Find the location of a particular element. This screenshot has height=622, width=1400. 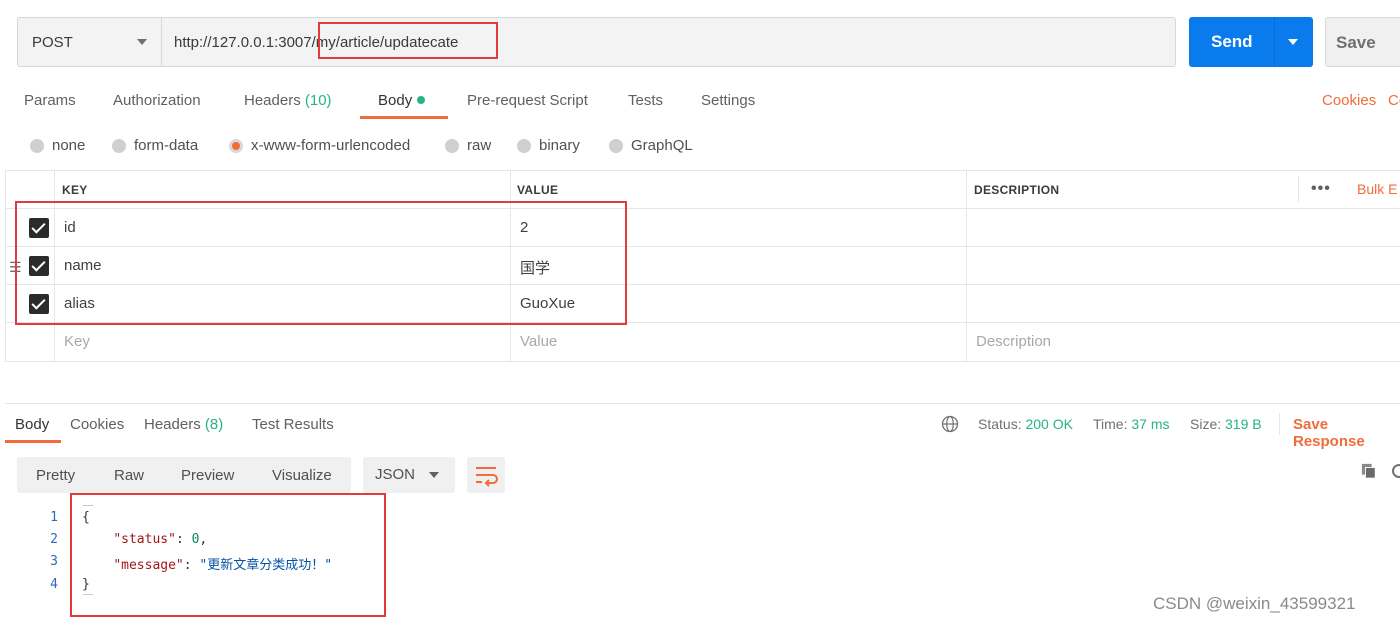

radio-urlencoded-label: x-www-form-urlencoded is located at coordinates (331, 145).